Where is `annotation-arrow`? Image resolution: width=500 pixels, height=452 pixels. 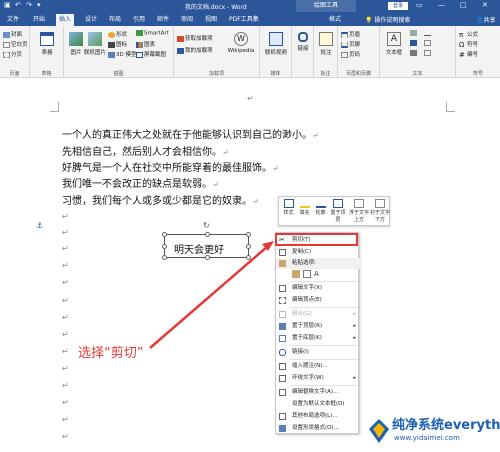 annotation-arrow is located at coordinates (211, 295).